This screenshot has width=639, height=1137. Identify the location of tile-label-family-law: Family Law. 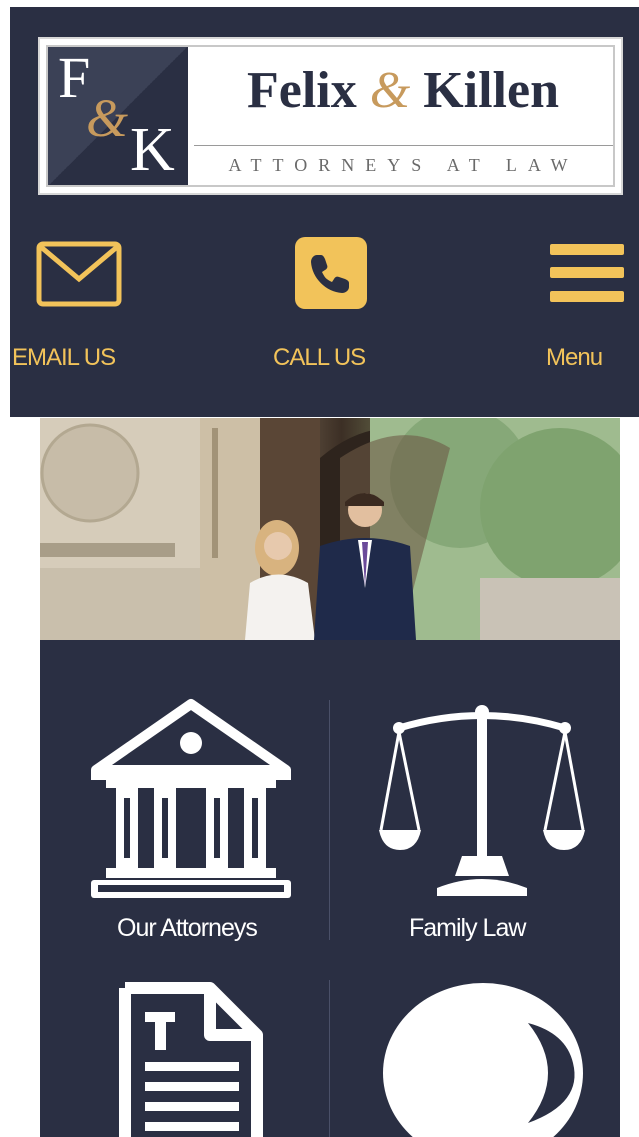
(467, 928).